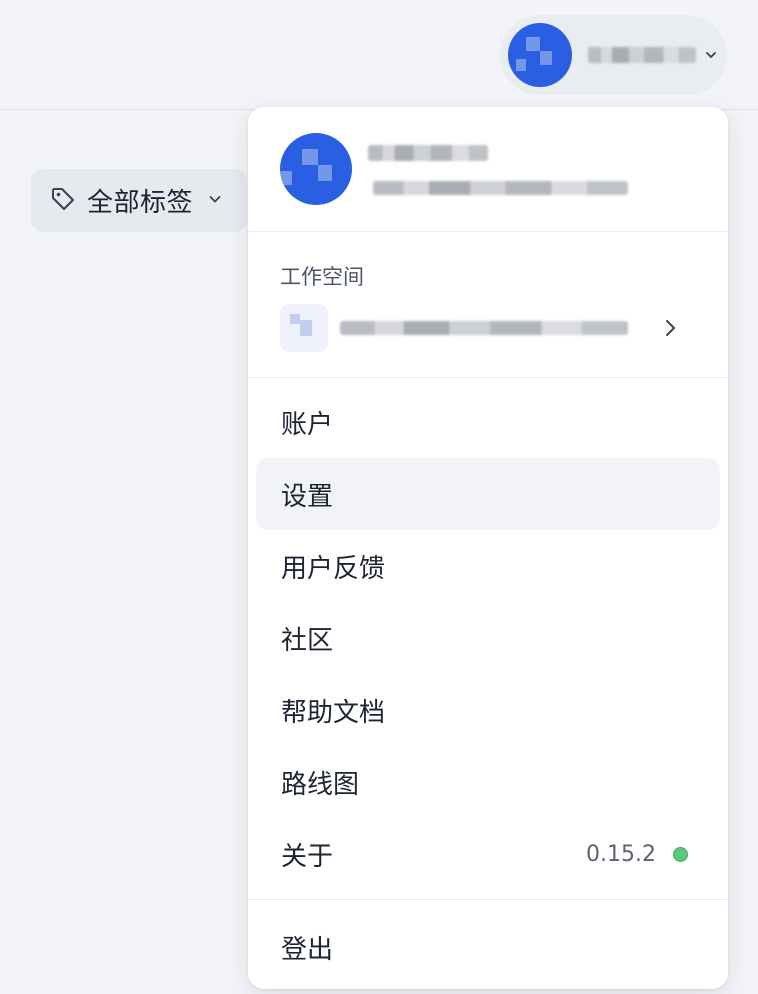 Image resolution: width=758 pixels, height=994 pixels. I want to click on menu-item-label: 路线图, so click(320, 784).